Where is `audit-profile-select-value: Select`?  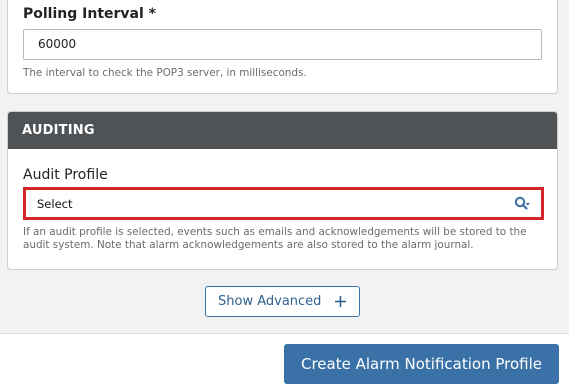 audit-profile-select-value: Select is located at coordinates (55, 204).